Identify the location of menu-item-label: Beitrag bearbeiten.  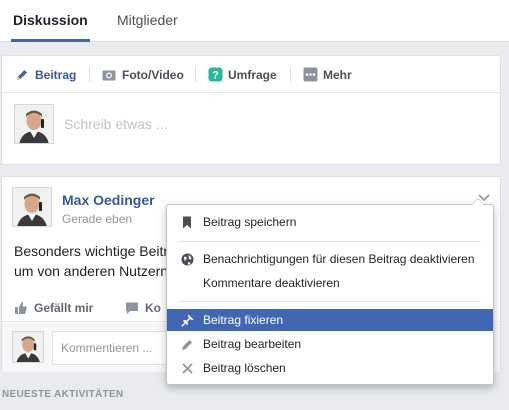
(252, 344).